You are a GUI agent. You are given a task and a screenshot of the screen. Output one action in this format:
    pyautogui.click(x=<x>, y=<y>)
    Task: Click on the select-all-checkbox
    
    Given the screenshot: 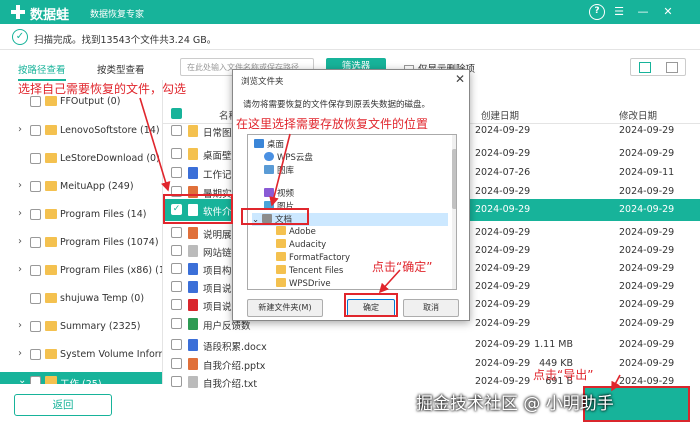 What is the action you would take?
    pyautogui.click(x=176, y=113)
    